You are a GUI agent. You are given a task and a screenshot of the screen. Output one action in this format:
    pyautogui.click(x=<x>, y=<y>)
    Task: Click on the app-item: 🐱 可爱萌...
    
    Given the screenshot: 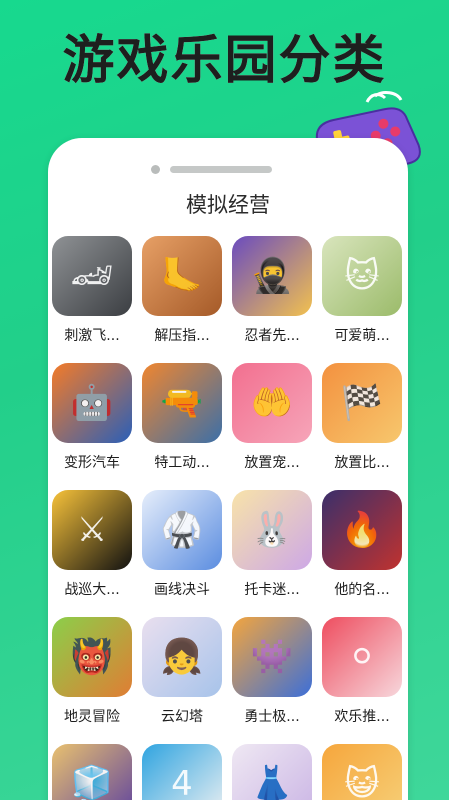 What is the action you would take?
    pyautogui.click(x=362, y=290)
    